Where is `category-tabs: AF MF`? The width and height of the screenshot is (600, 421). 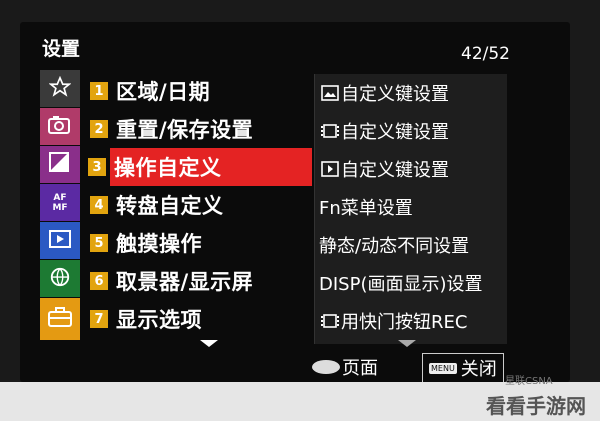
category-tabs: AF MF is located at coordinates (60, 210).